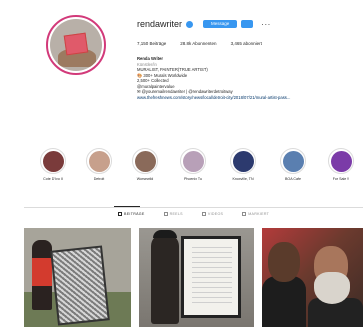 The height and width of the screenshot is (327, 363). I want to click on highlight-label: For Sale !!, so click(341, 179).